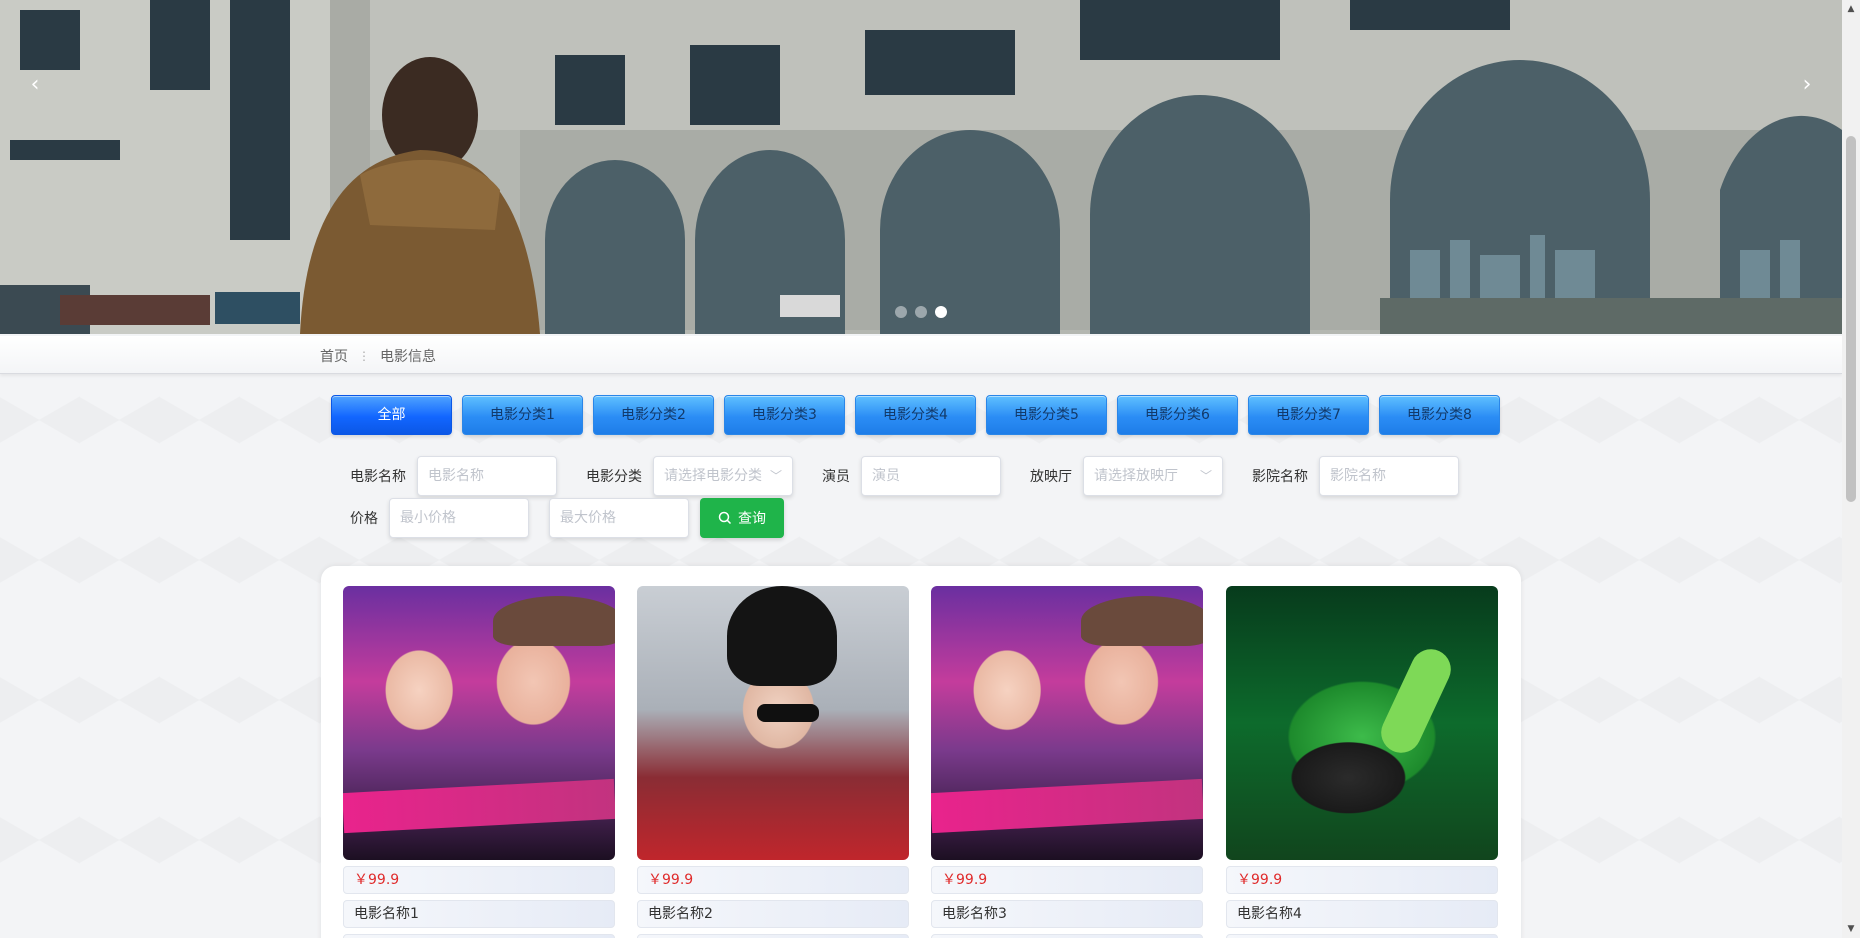 The image size is (1860, 938). What do you see at coordinates (1807, 85) in the screenshot?
I see `banner-next-arrow: ›` at bounding box center [1807, 85].